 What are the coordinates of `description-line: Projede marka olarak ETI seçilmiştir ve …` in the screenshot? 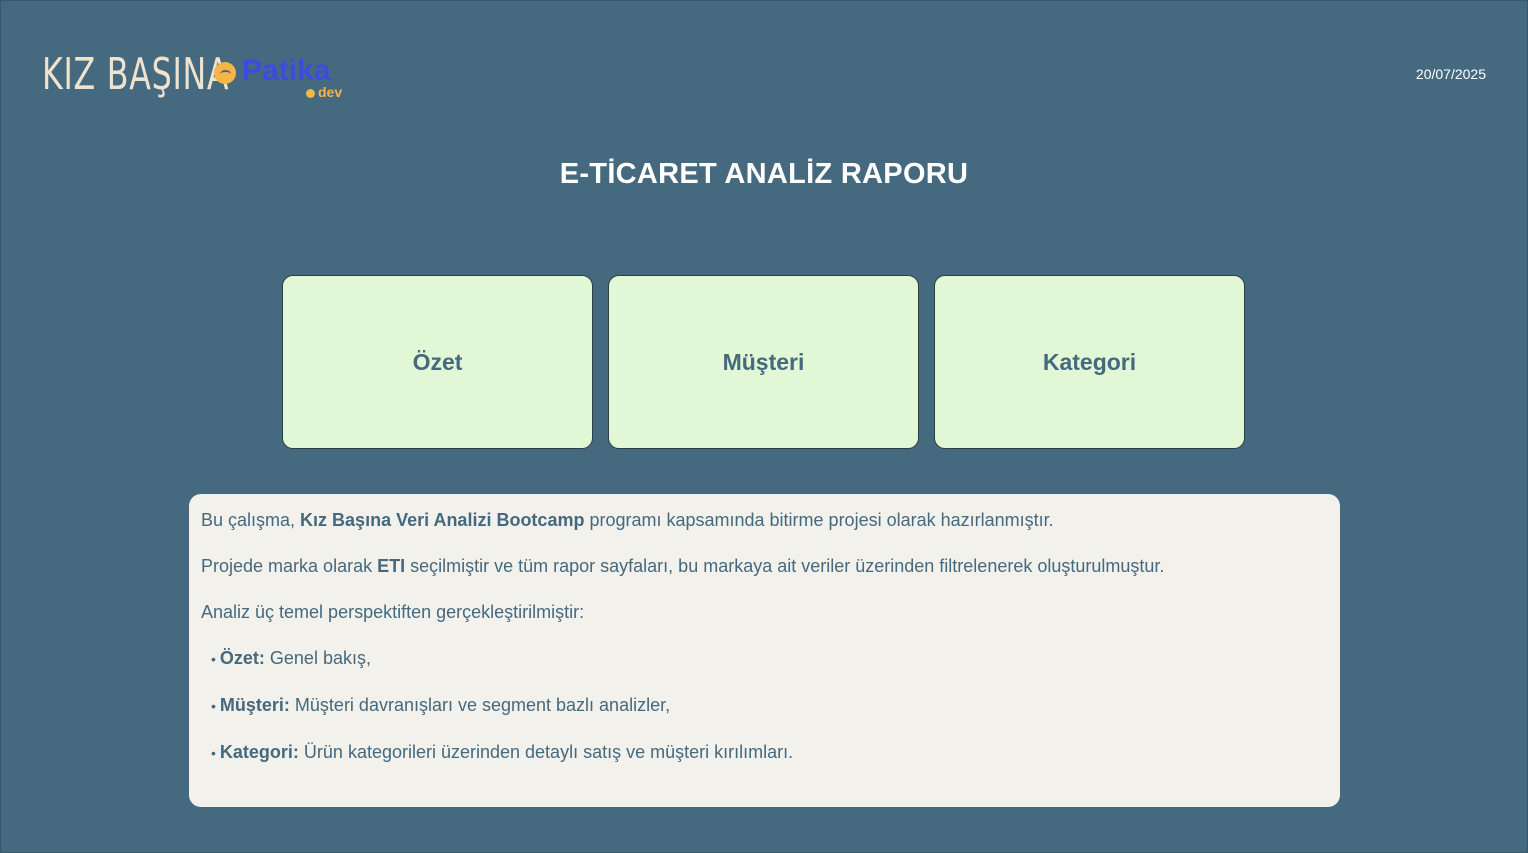 It's located at (764, 566).